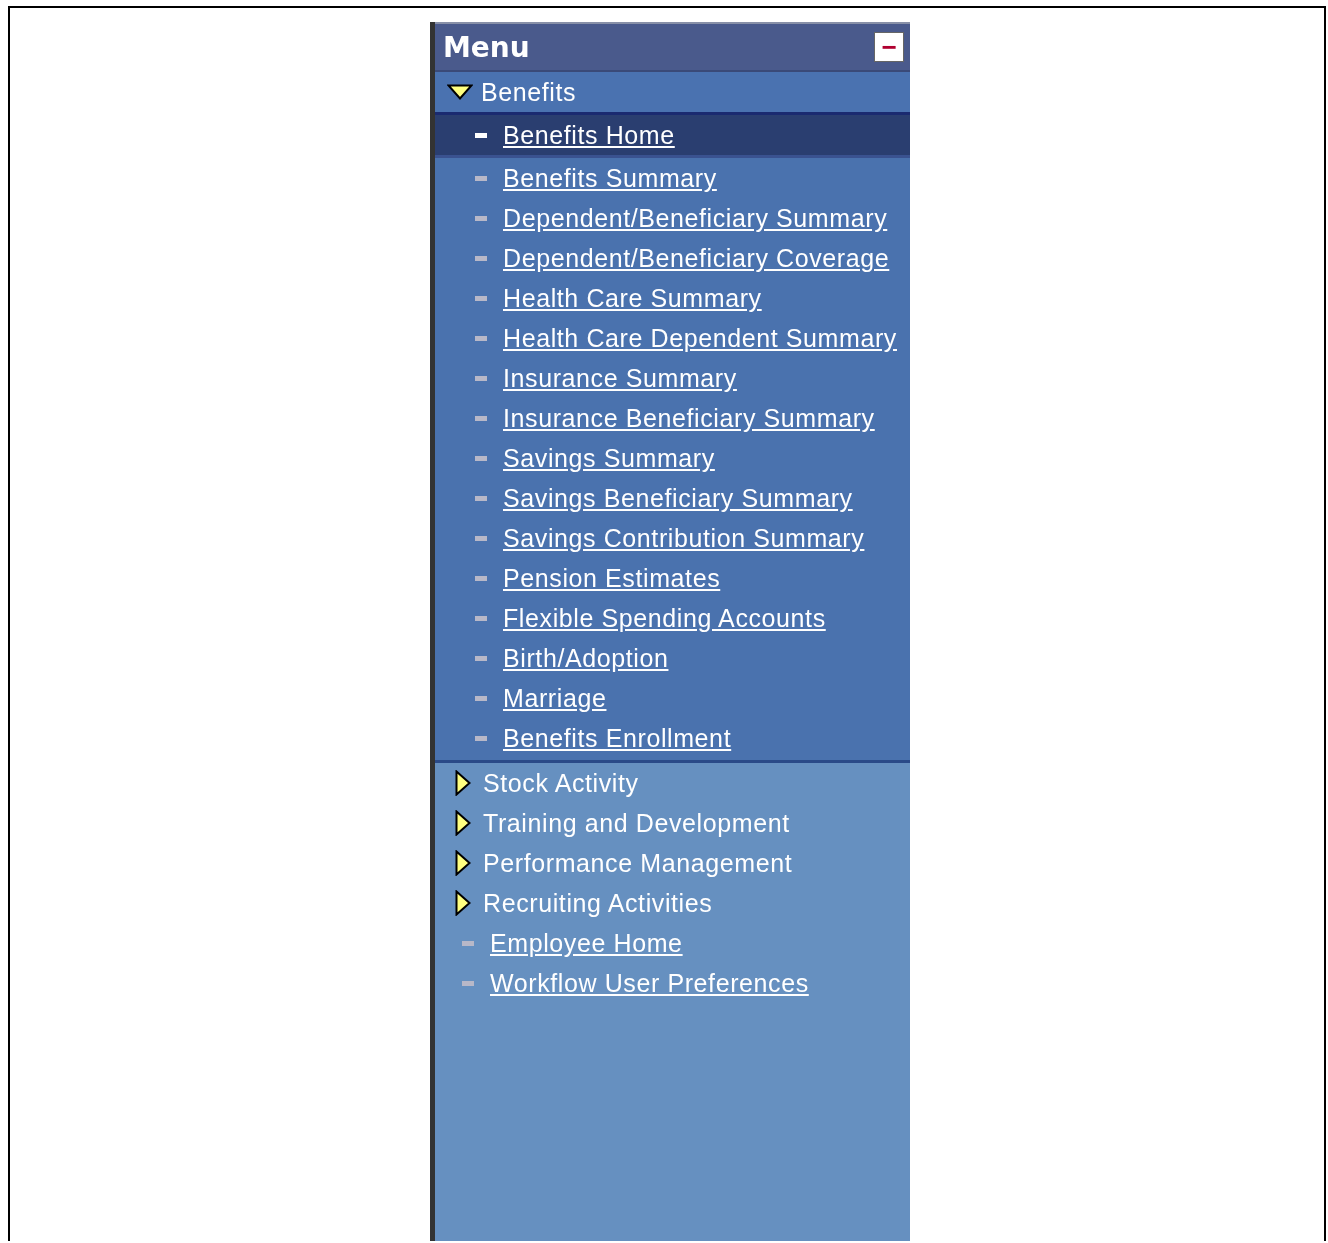 The height and width of the screenshot is (1243, 1328). I want to click on menu-link: Savings Contribution Summary, so click(706, 538).